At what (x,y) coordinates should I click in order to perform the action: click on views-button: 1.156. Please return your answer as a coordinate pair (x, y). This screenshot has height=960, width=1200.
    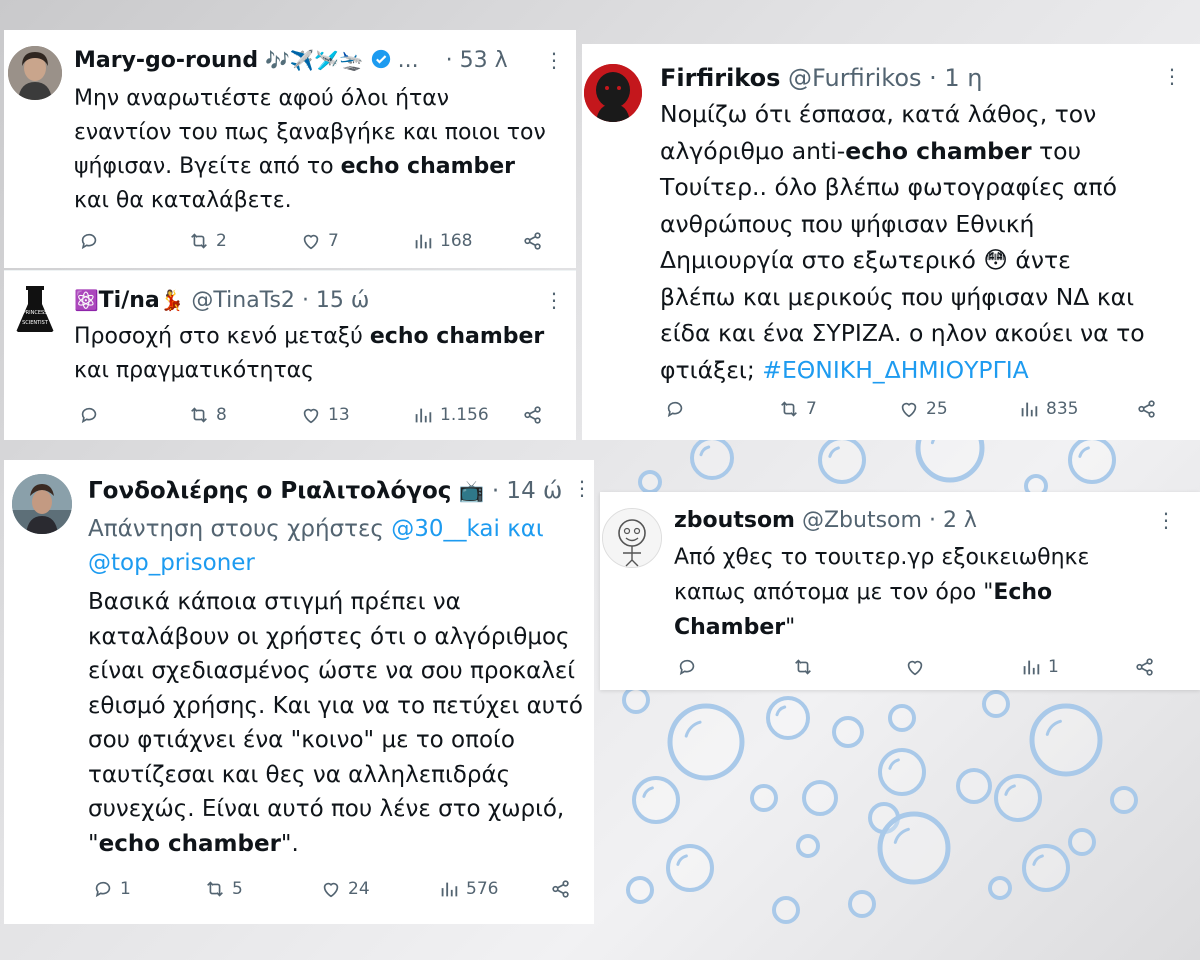
    Looking at the image, I should click on (450, 415).